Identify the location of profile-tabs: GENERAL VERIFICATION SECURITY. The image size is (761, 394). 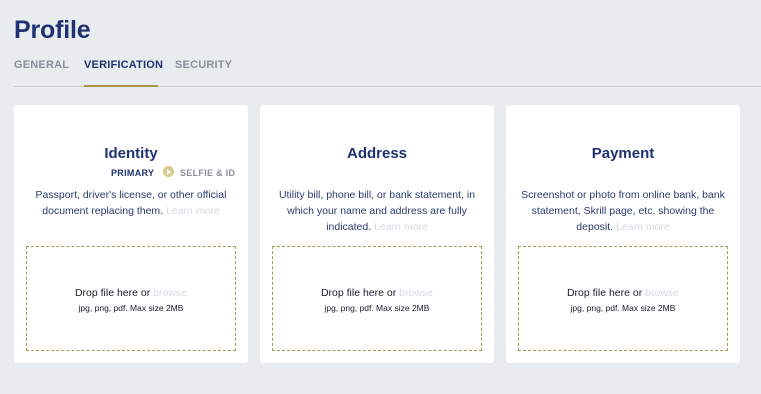
(387, 71).